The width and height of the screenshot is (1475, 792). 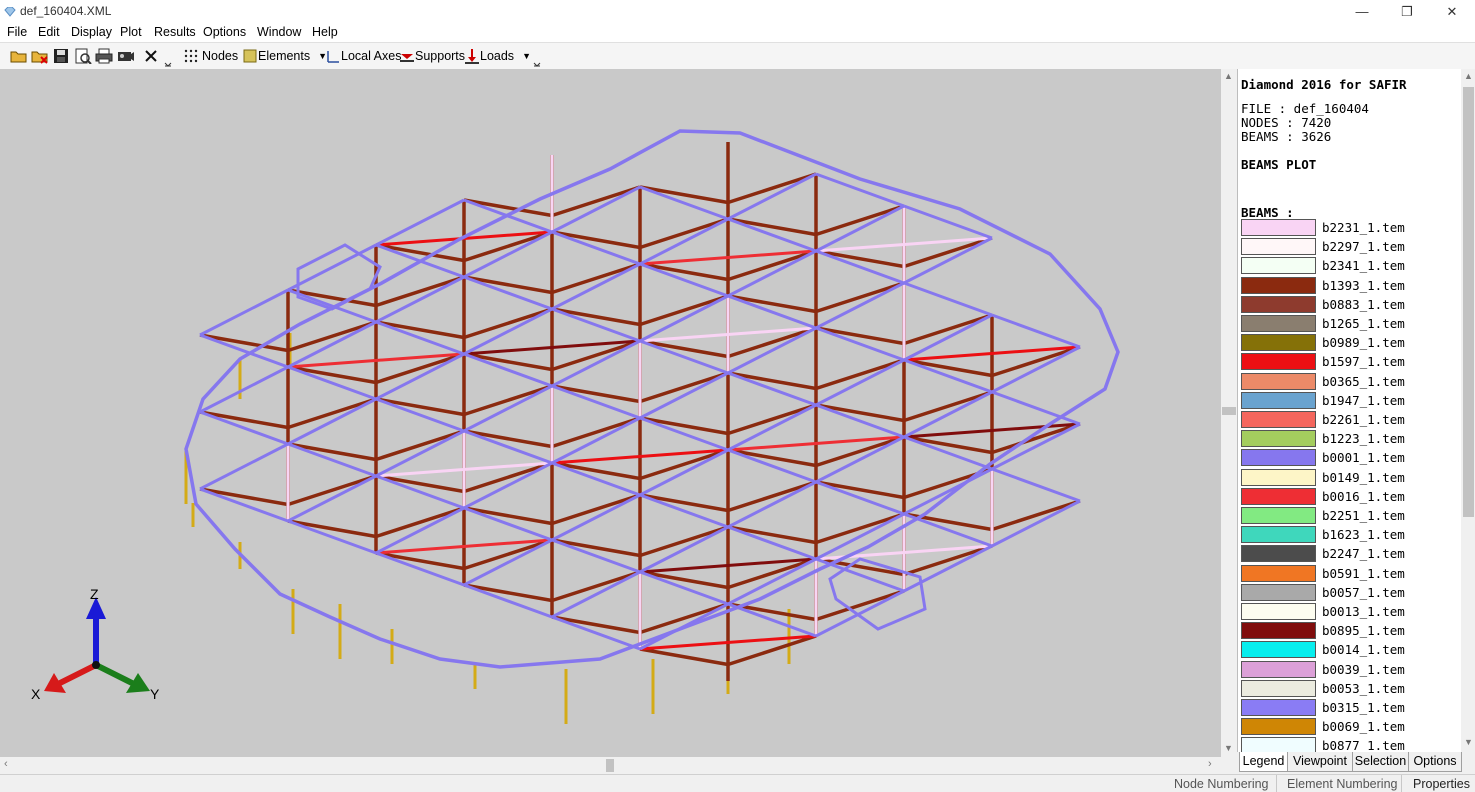 I want to click on legend-label: b1223_1.tem, so click(x=1363, y=439).